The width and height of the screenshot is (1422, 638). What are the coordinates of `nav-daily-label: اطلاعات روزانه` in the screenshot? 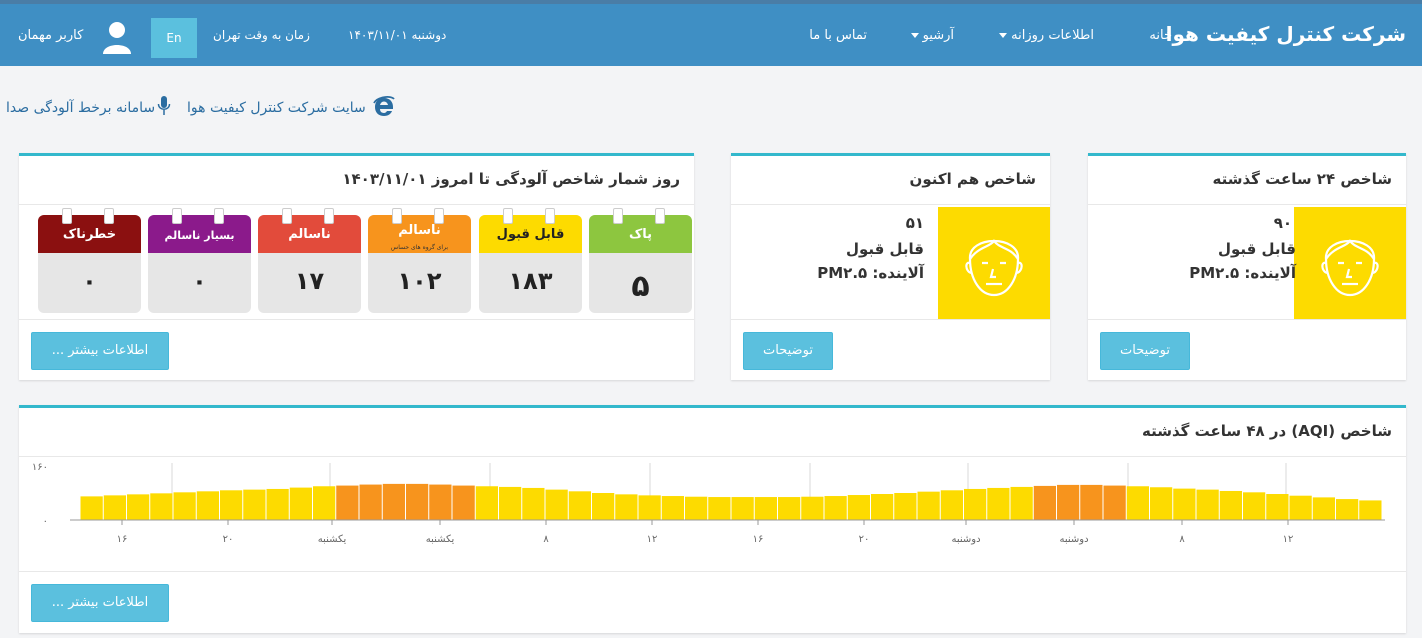 It's located at (1052, 35).